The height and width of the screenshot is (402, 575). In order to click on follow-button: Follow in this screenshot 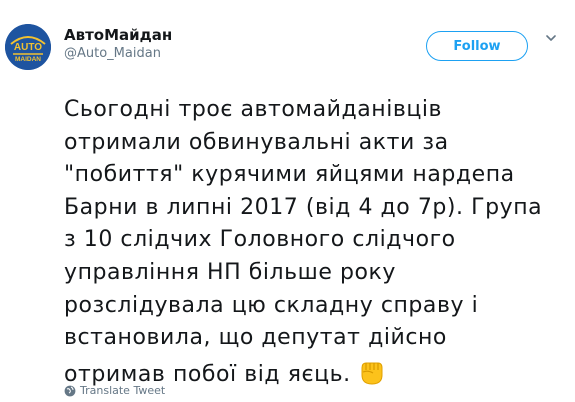, I will do `click(477, 46)`.